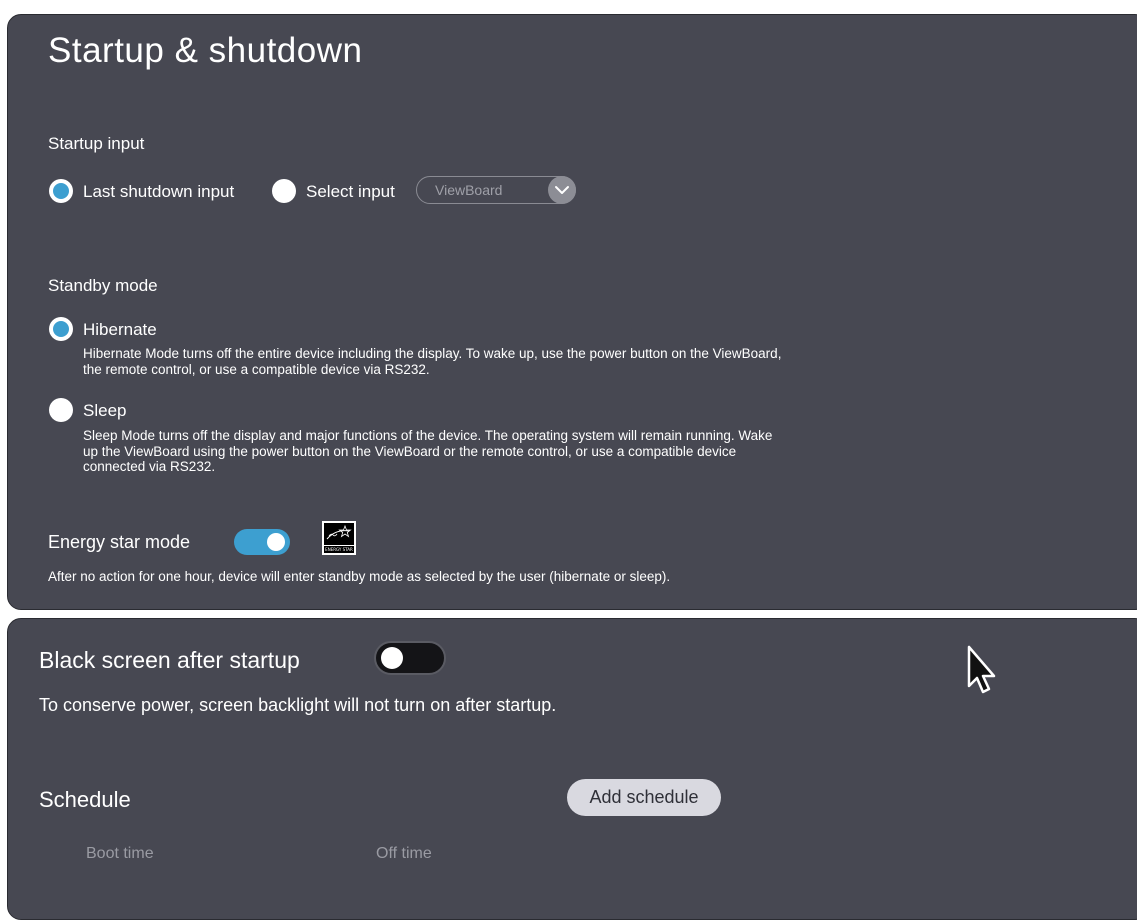  What do you see at coordinates (469, 190) in the screenshot?
I see `input-source-value: ViewBoard` at bounding box center [469, 190].